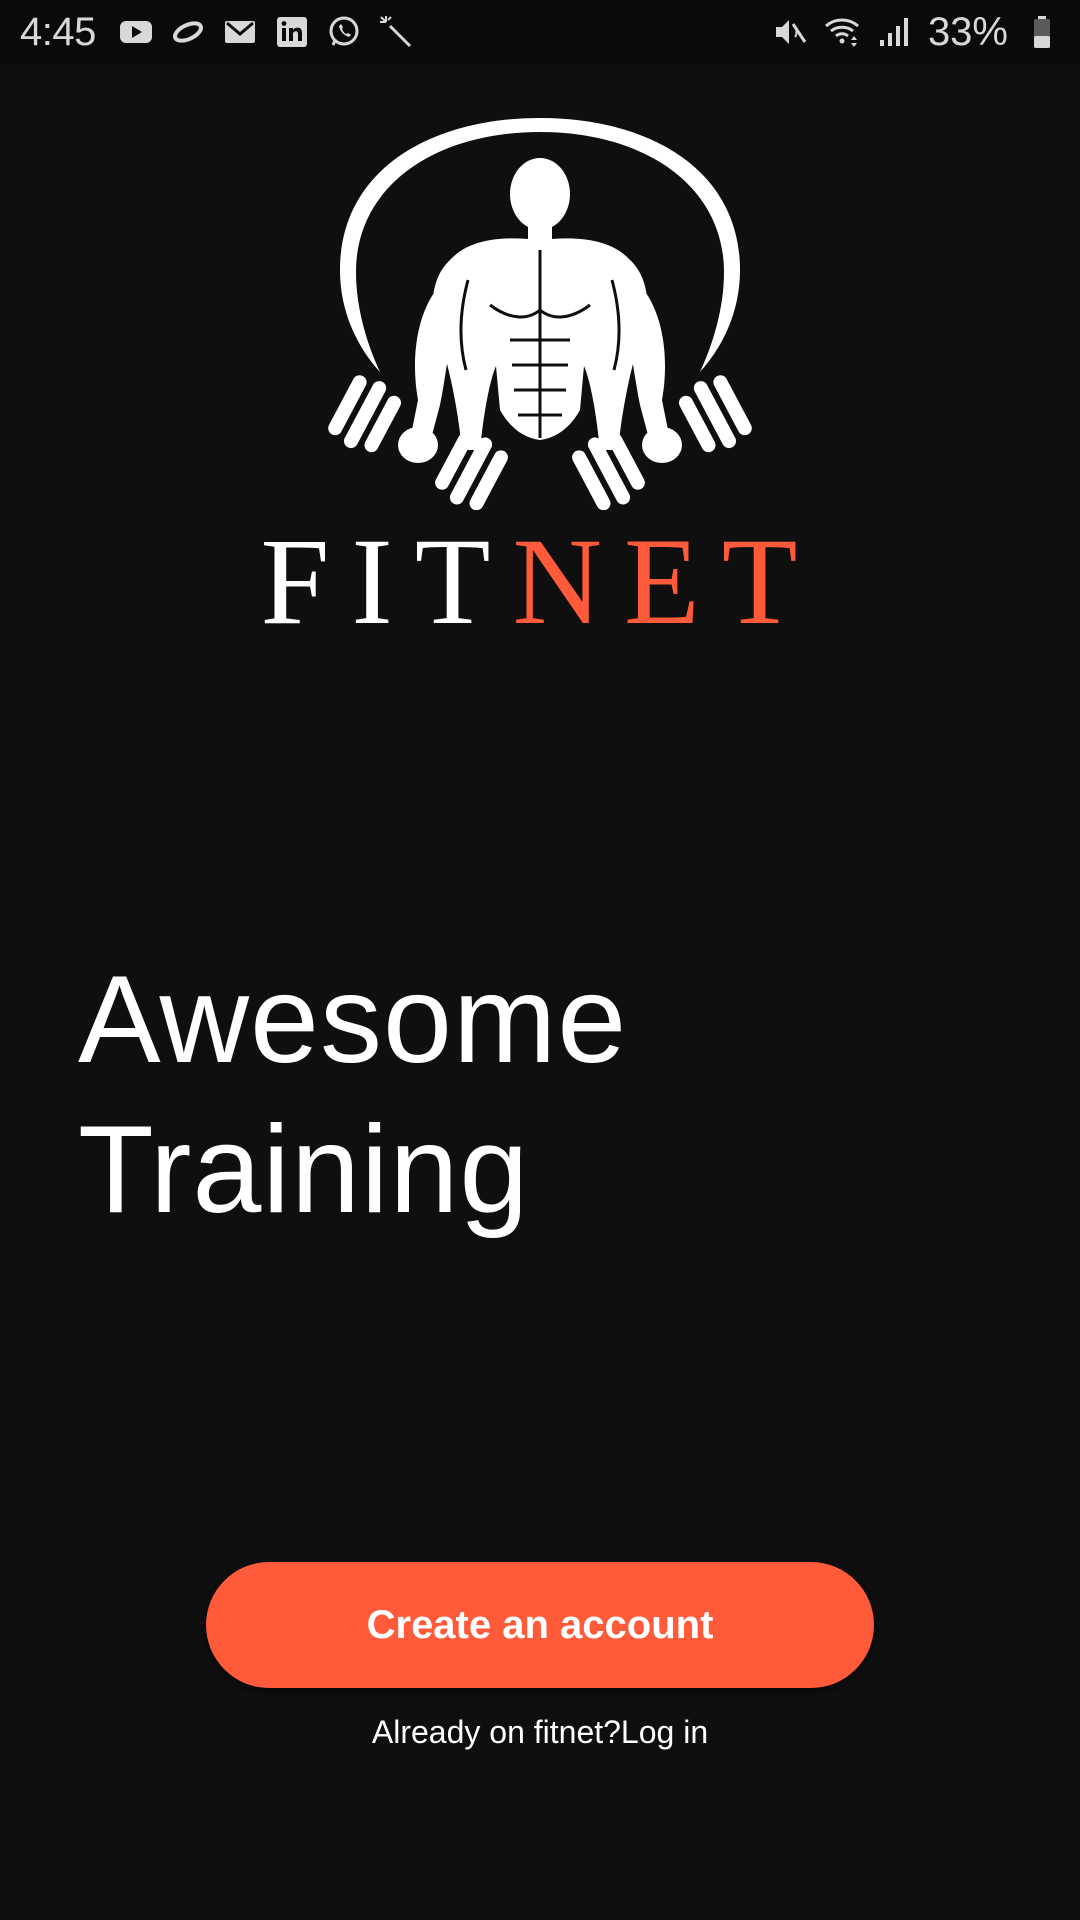  What do you see at coordinates (666, 581) in the screenshot?
I see `wordmark-net: NET` at bounding box center [666, 581].